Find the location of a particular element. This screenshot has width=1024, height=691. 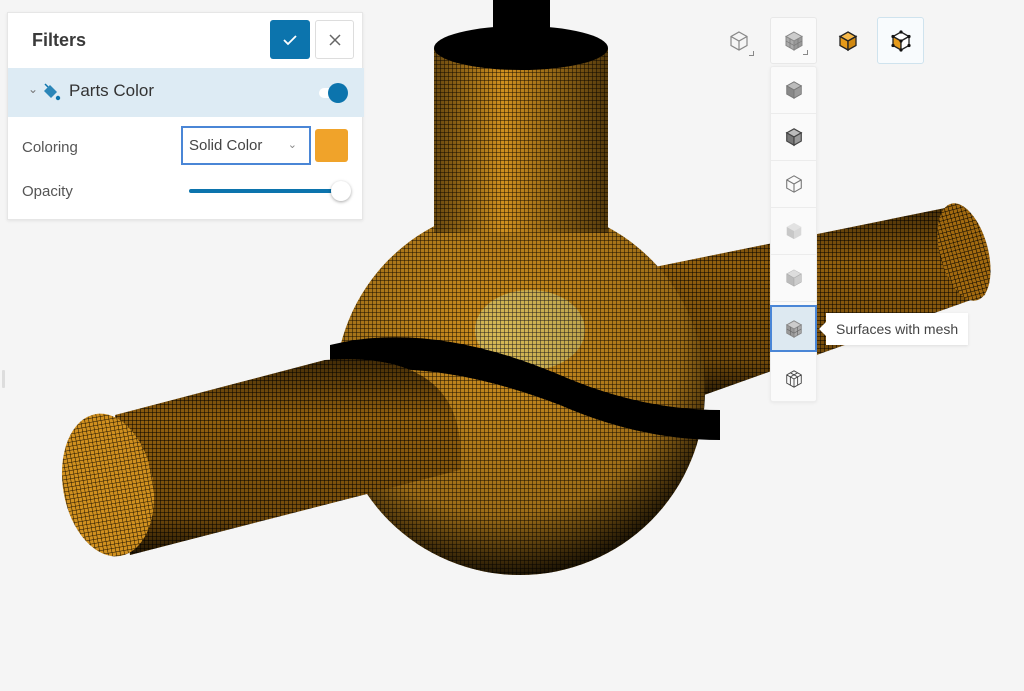

opacity-label: Opacity is located at coordinates (47, 191).